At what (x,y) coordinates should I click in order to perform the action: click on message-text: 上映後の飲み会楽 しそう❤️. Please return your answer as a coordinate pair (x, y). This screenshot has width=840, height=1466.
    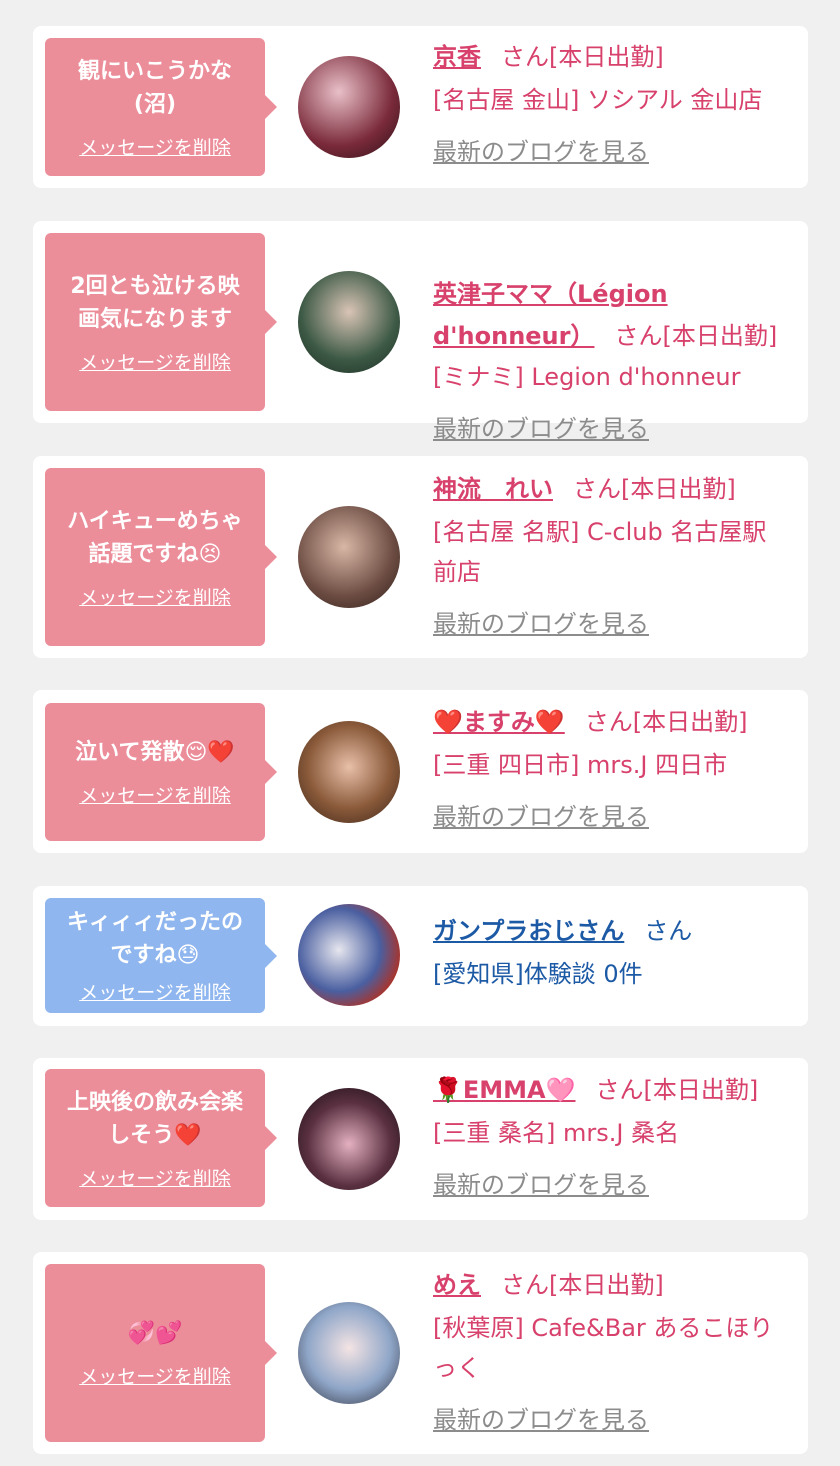
    Looking at the image, I should click on (154, 1118).